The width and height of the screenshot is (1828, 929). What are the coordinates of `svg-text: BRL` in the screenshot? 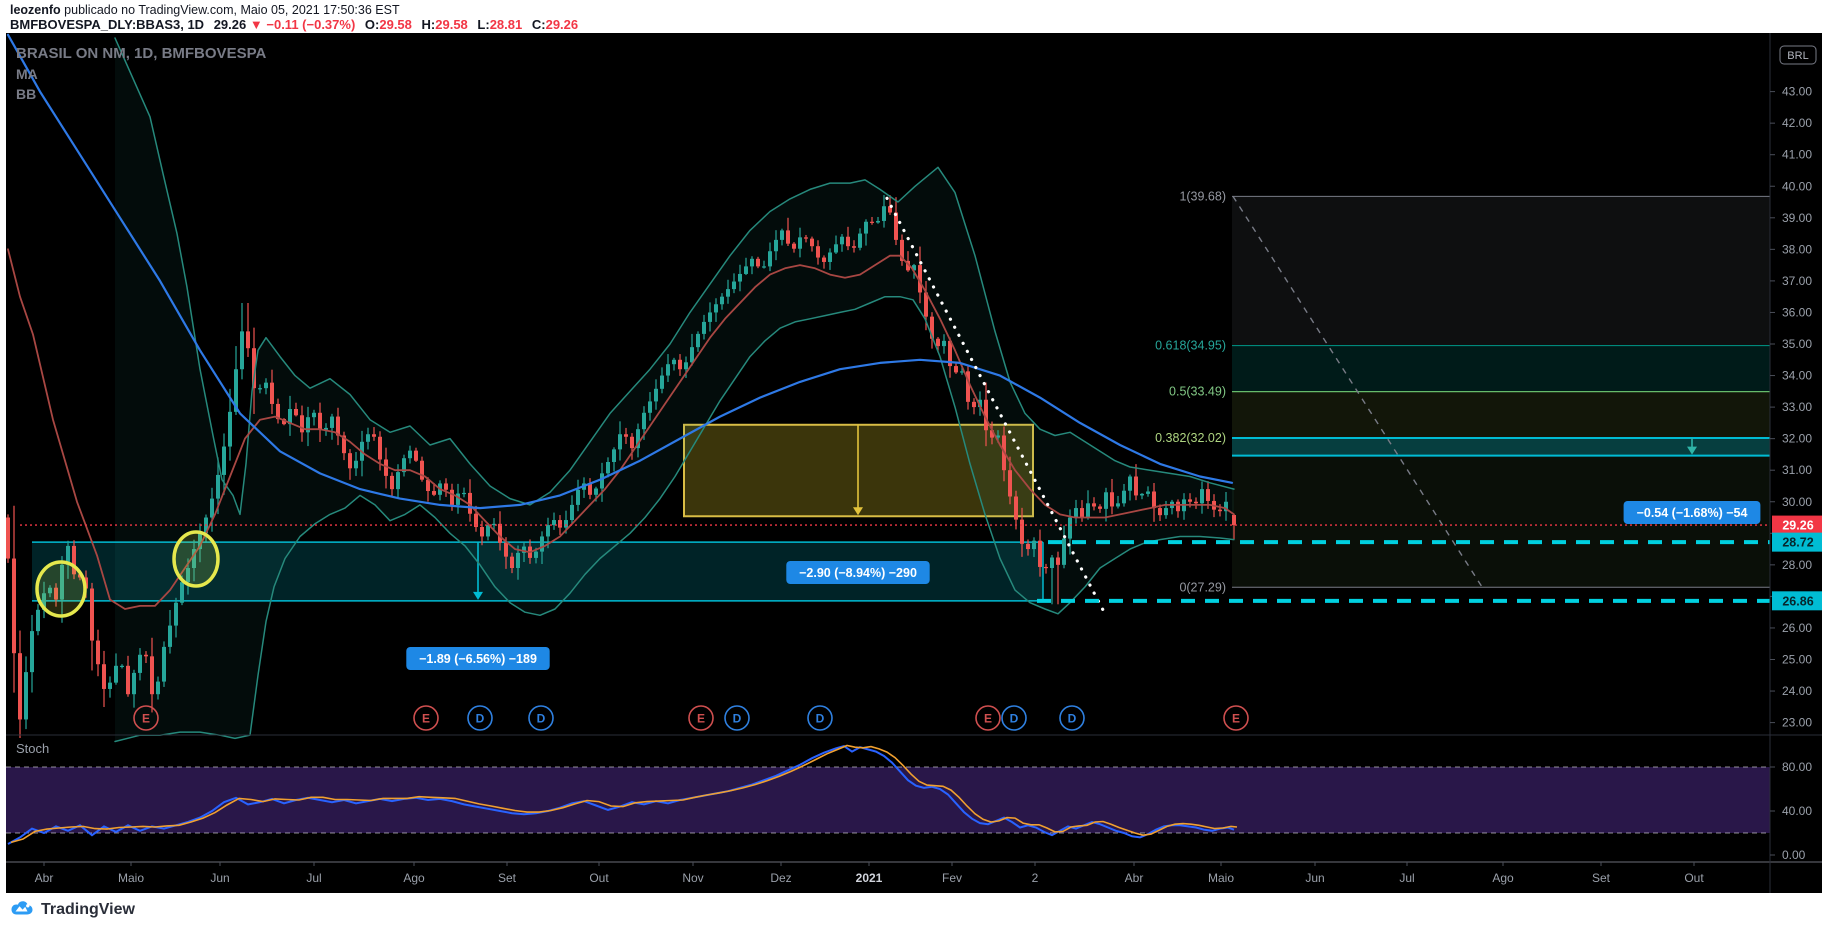 It's located at (1797, 56).